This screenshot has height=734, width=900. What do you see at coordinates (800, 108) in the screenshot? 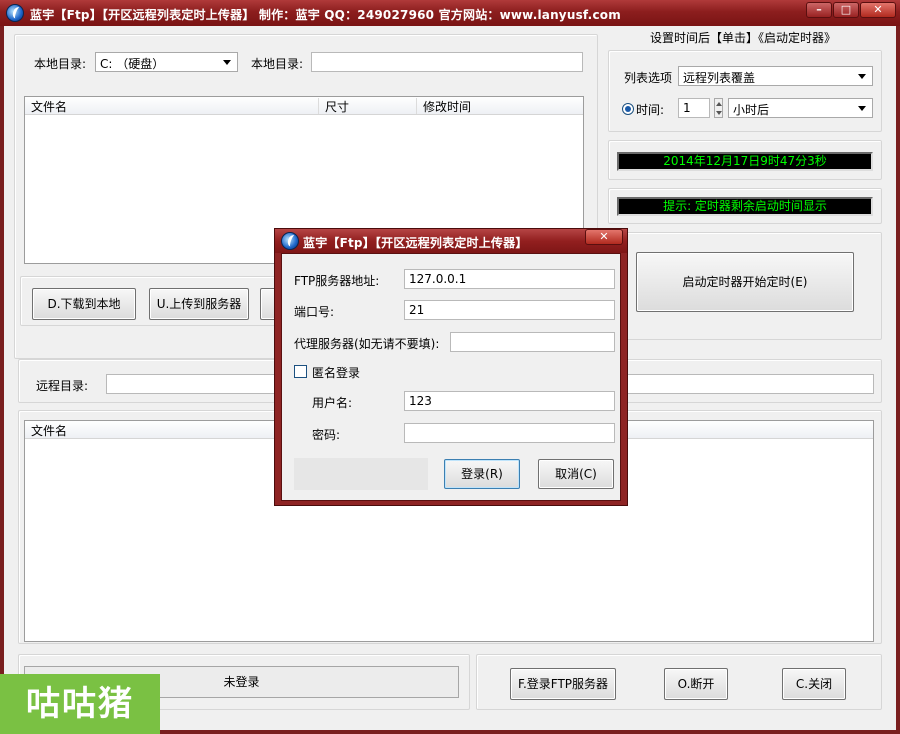
I see `time-unit-select: 小时后` at bounding box center [800, 108].